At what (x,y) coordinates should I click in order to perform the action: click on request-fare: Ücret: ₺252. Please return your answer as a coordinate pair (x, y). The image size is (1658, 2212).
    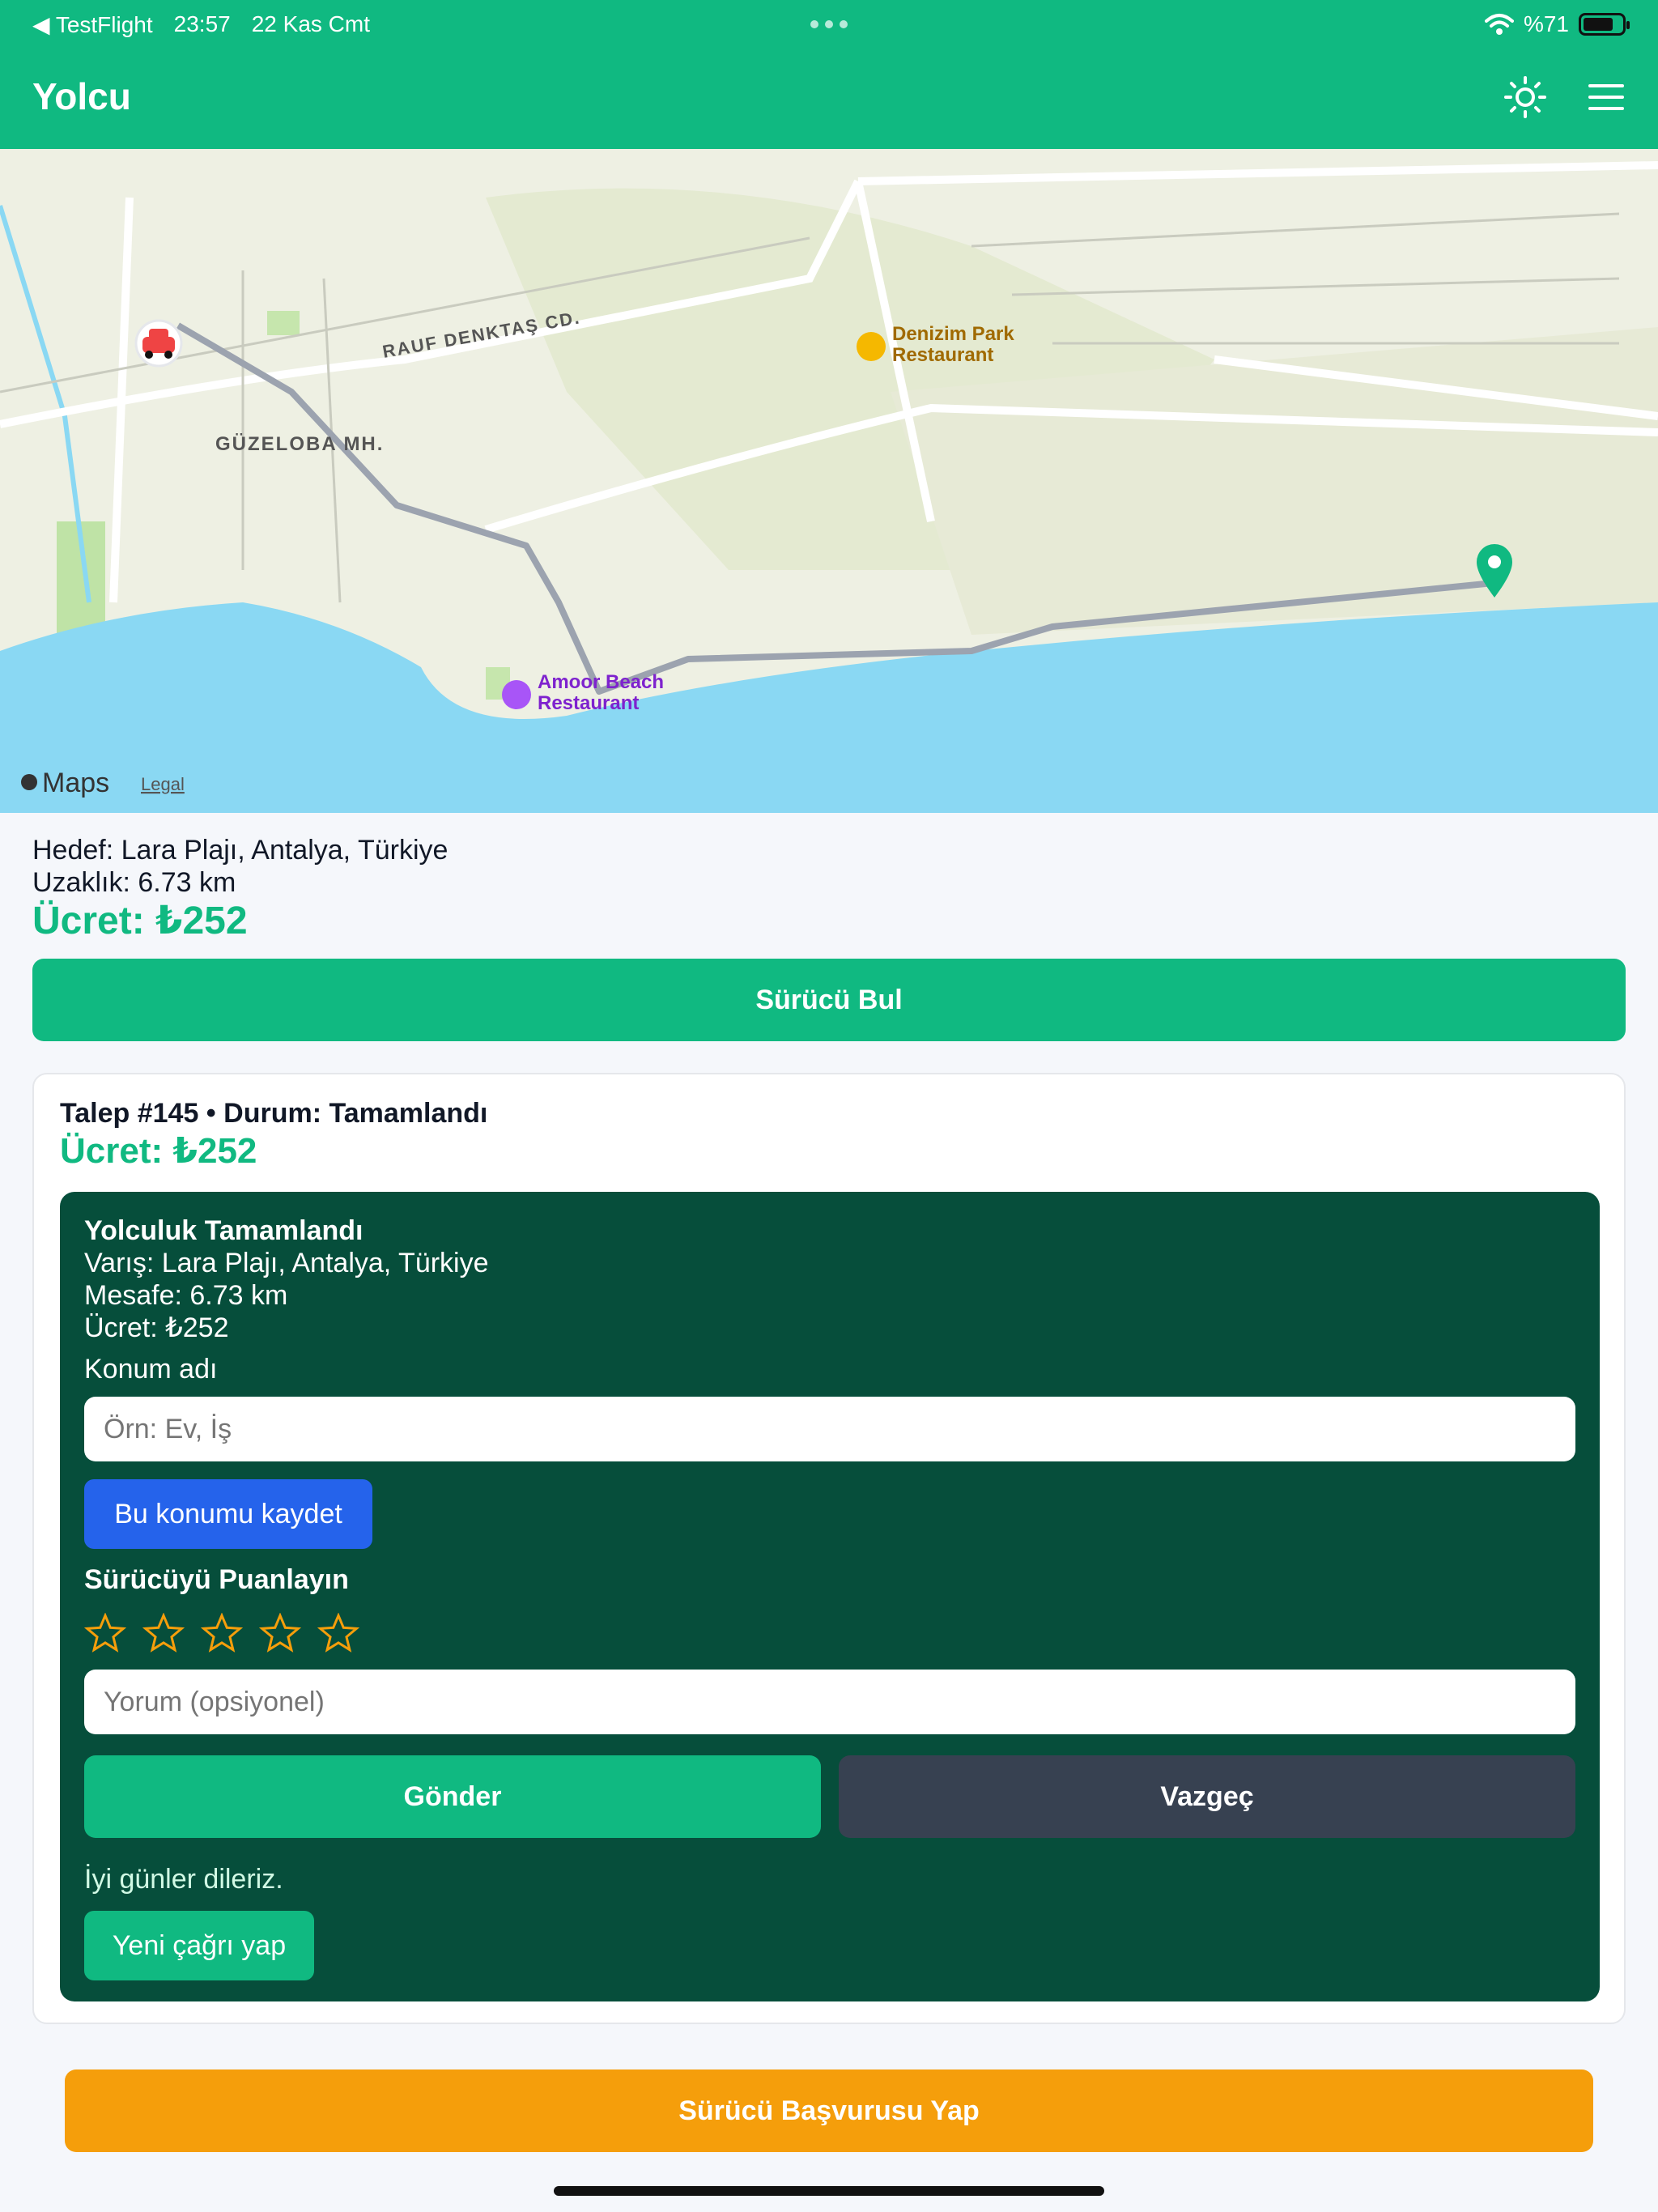
    Looking at the image, I should click on (158, 1151).